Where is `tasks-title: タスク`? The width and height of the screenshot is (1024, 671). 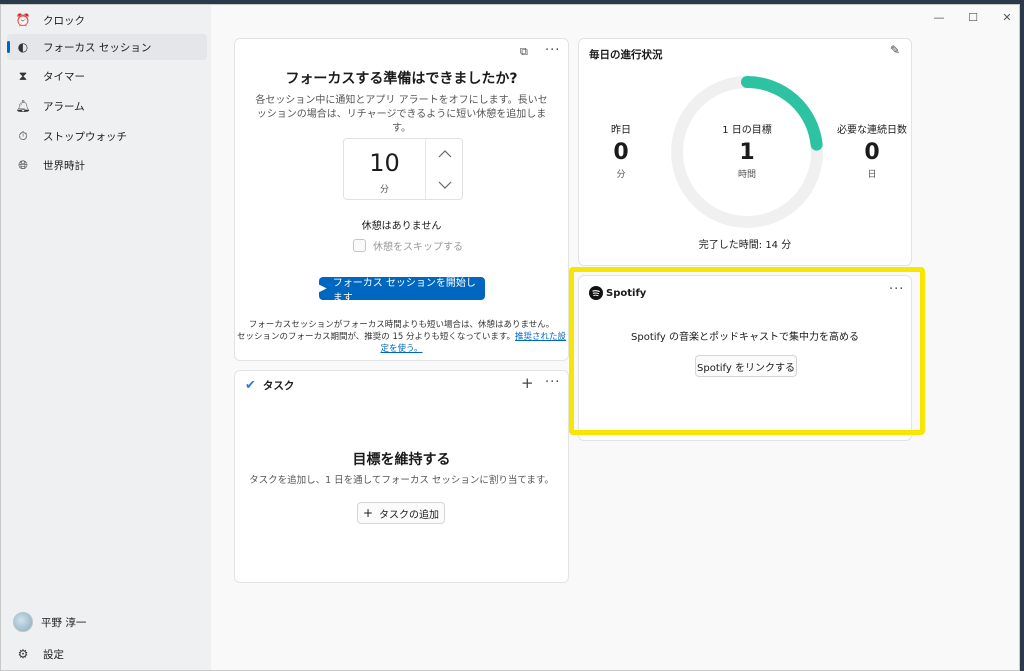 tasks-title: タスク is located at coordinates (278, 386).